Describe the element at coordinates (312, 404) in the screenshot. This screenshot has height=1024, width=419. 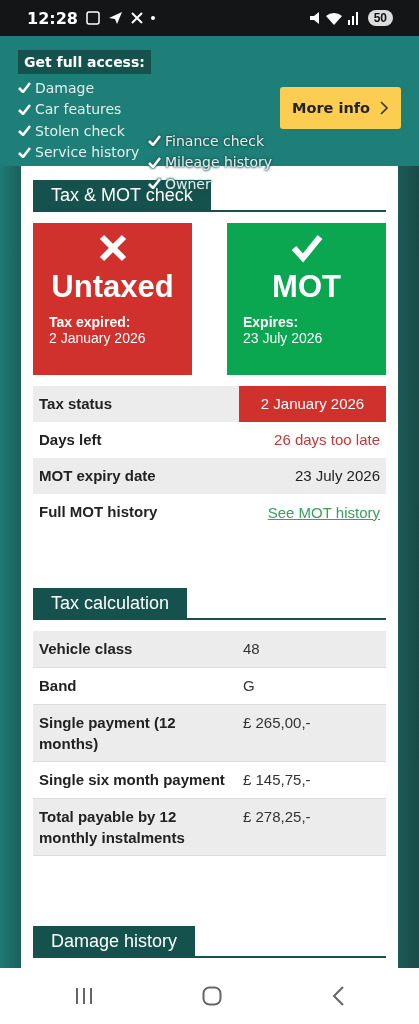
I see `tax-status-value: 2 January 2026` at that location.